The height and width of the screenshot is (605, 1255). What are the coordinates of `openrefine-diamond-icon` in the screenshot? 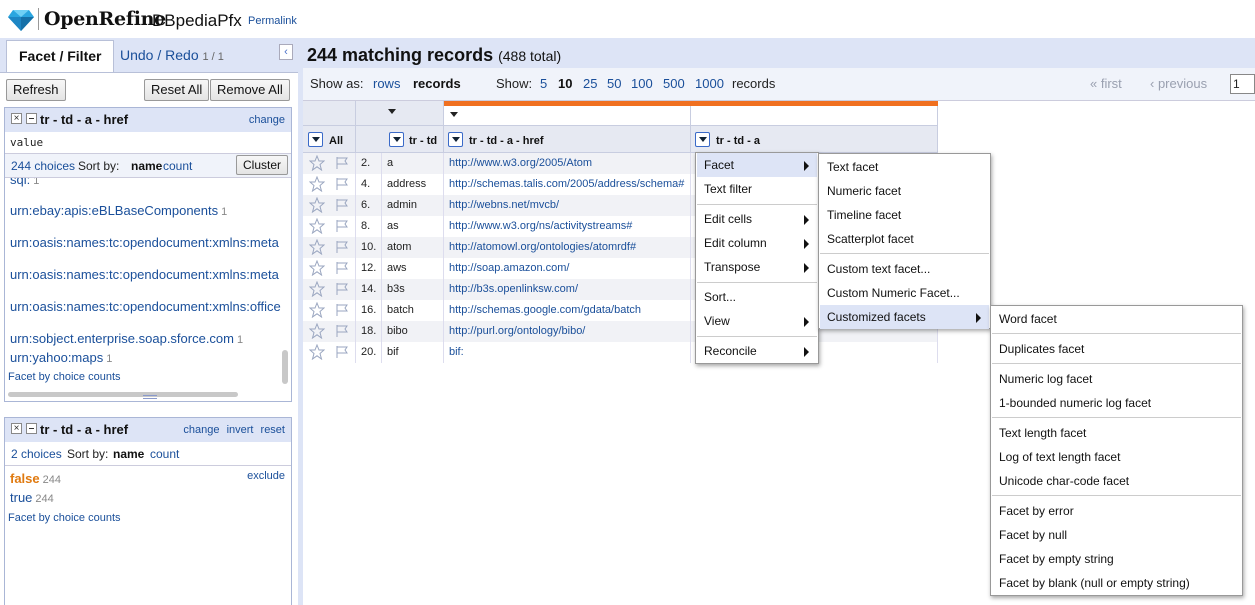 It's located at (21, 20).